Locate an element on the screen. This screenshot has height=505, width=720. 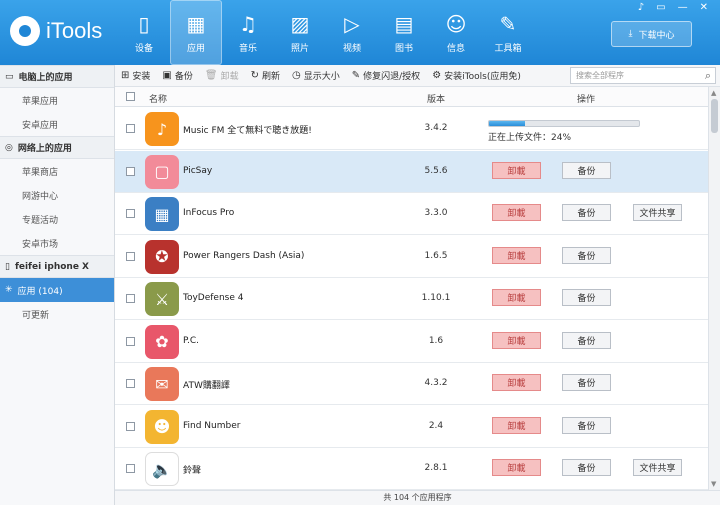
app-name: InFocus Pro is located at coordinates (209, 213).